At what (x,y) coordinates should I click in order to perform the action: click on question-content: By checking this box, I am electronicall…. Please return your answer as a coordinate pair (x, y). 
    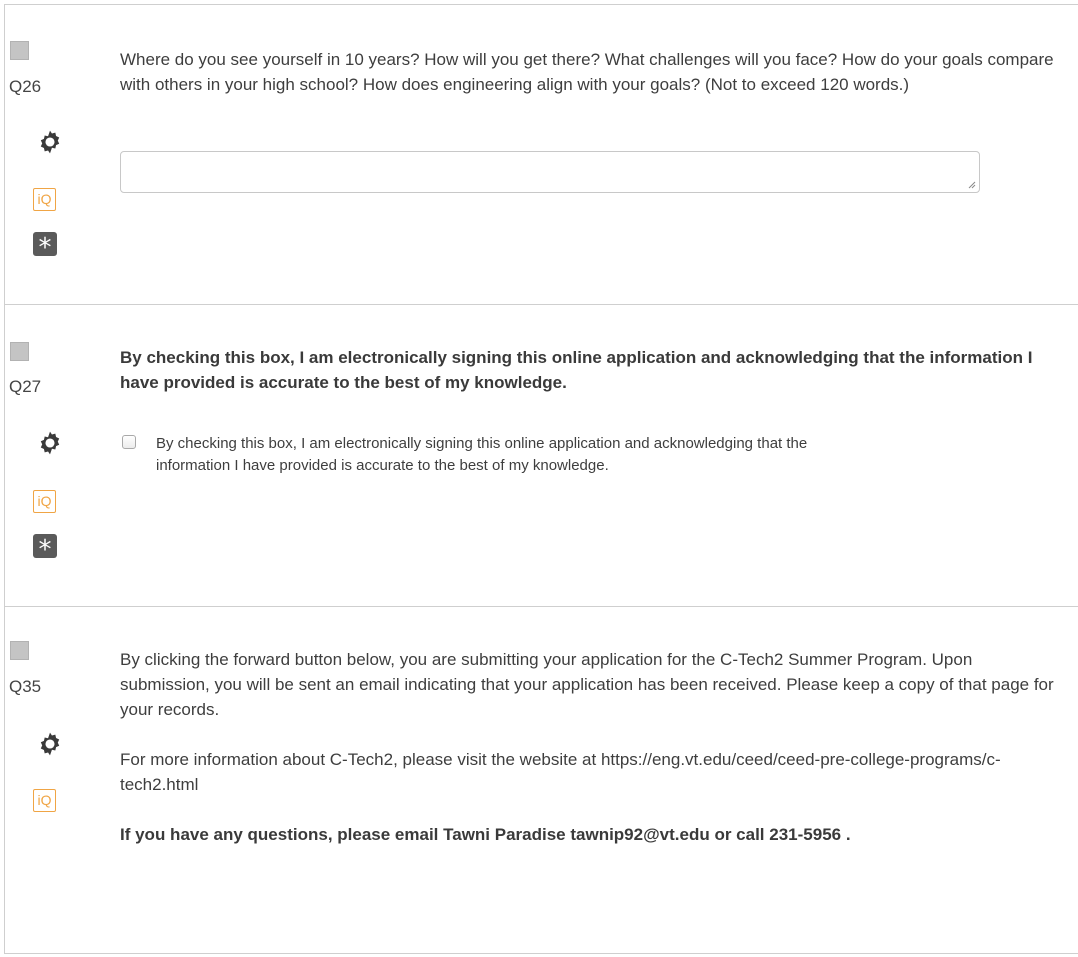
    Looking at the image, I should click on (587, 370).